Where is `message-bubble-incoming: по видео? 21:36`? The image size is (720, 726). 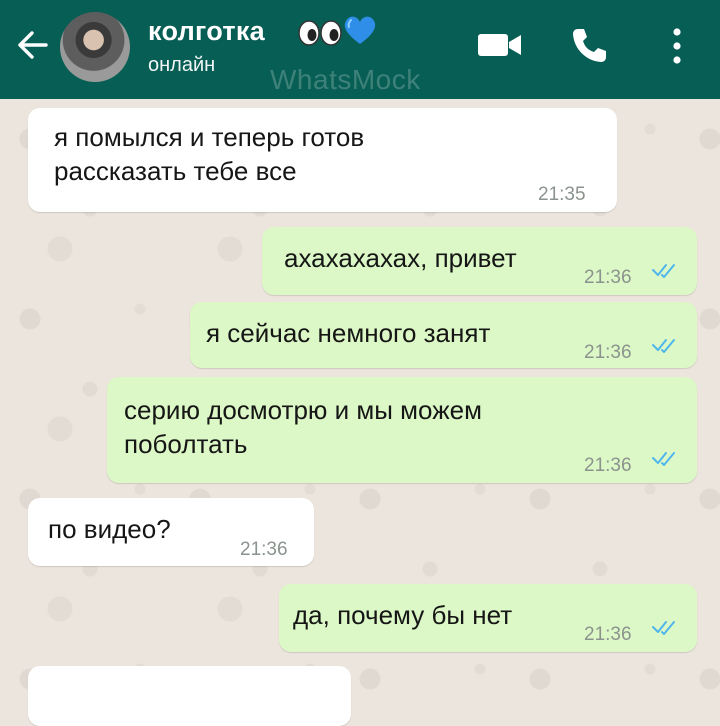
message-bubble-incoming: по видео? 21:36 is located at coordinates (171, 532).